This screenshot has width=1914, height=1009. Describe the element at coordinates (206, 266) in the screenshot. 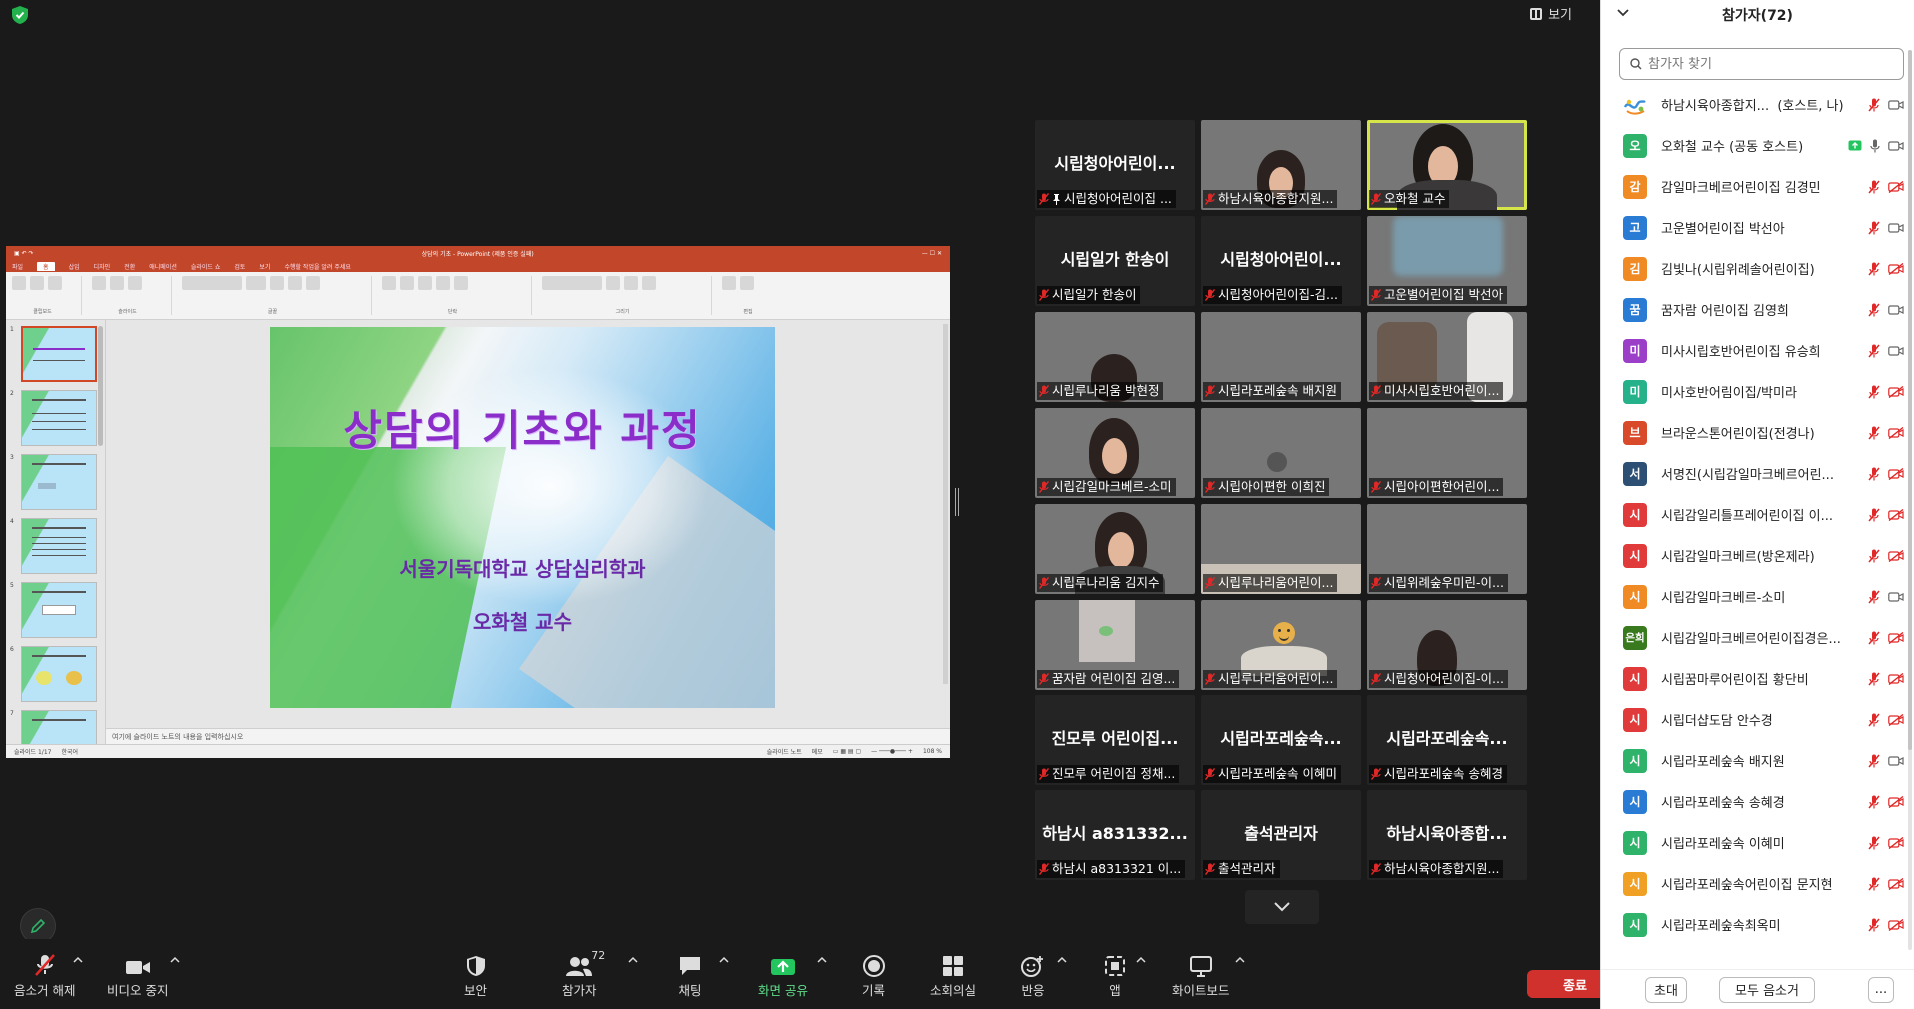

I see `ppt-menu-item: 슬라이드 쇼` at that location.